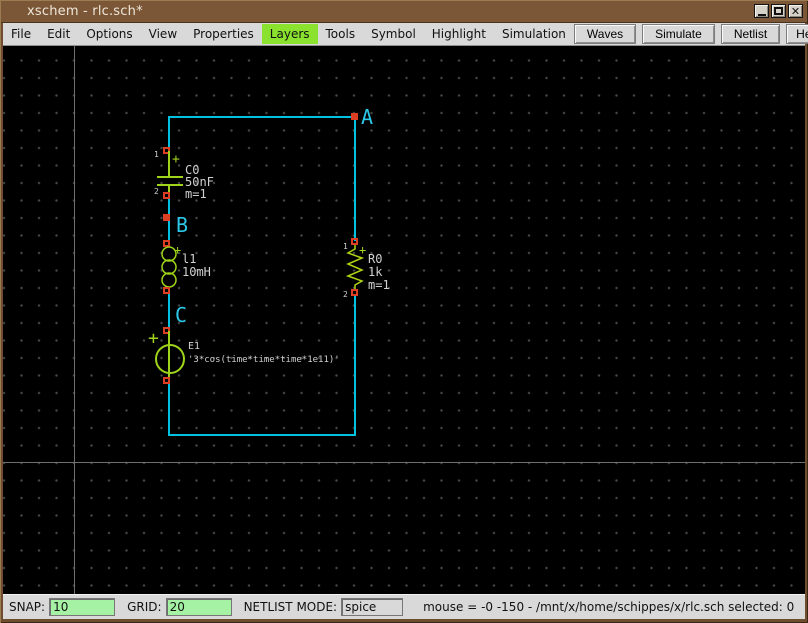 The width and height of the screenshot is (808, 623). Describe the element at coordinates (379, 285) in the screenshot. I see `resistor-mult: m=1` at that location.